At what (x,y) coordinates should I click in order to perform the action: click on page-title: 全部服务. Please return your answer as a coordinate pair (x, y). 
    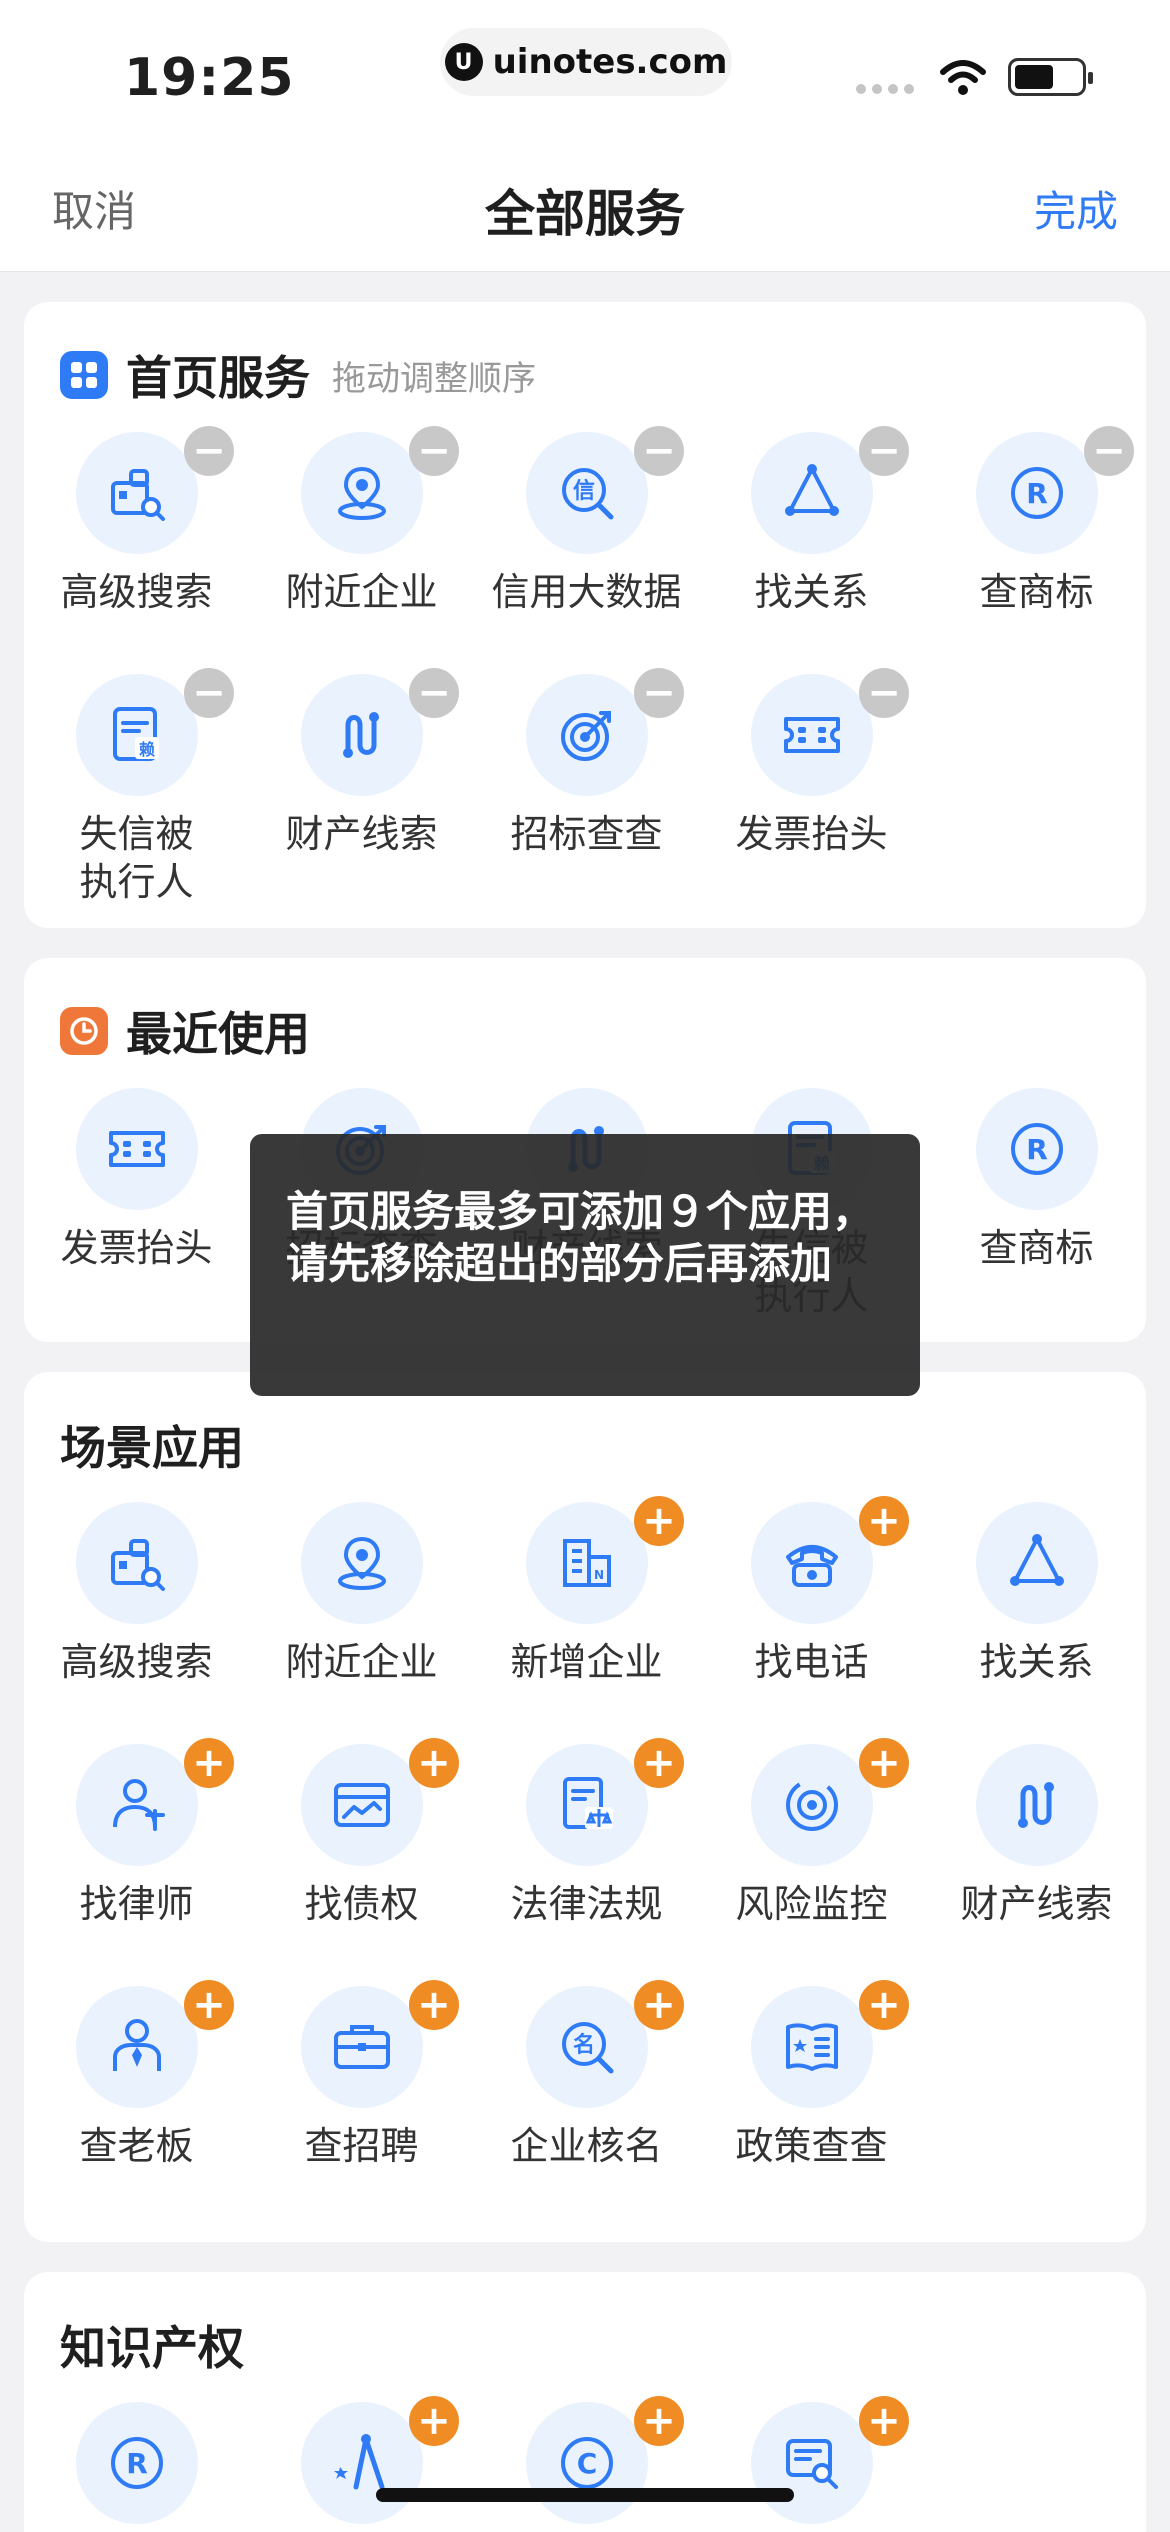
    Looking at the image, I should click on (585, 214).